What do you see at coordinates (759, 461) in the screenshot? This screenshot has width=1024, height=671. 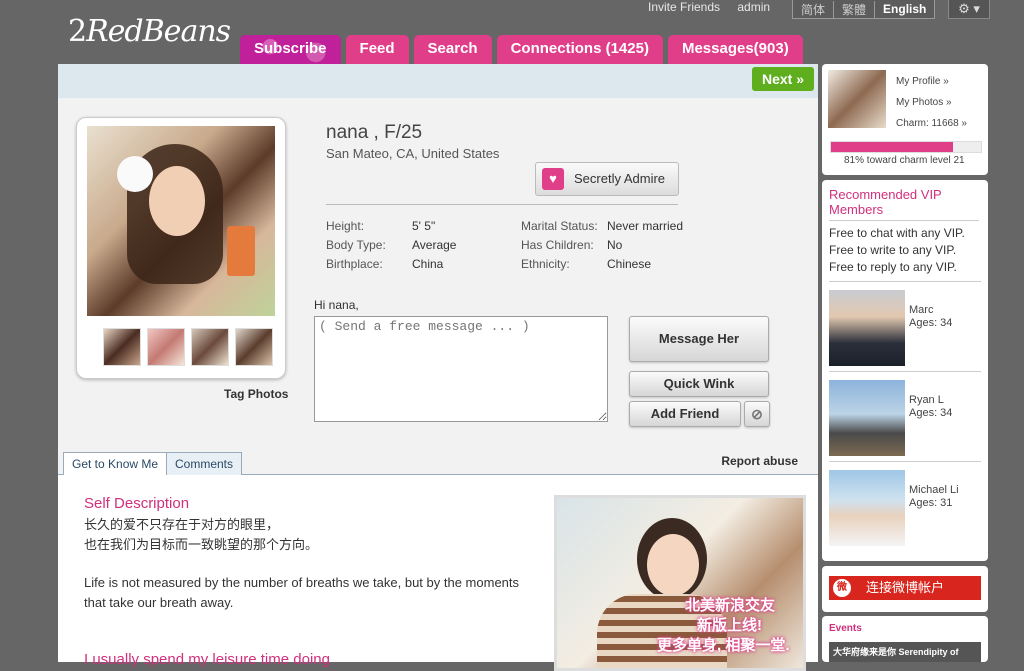 I see `report-abuse-link: Report abuse` at bounding box center [759, 461].